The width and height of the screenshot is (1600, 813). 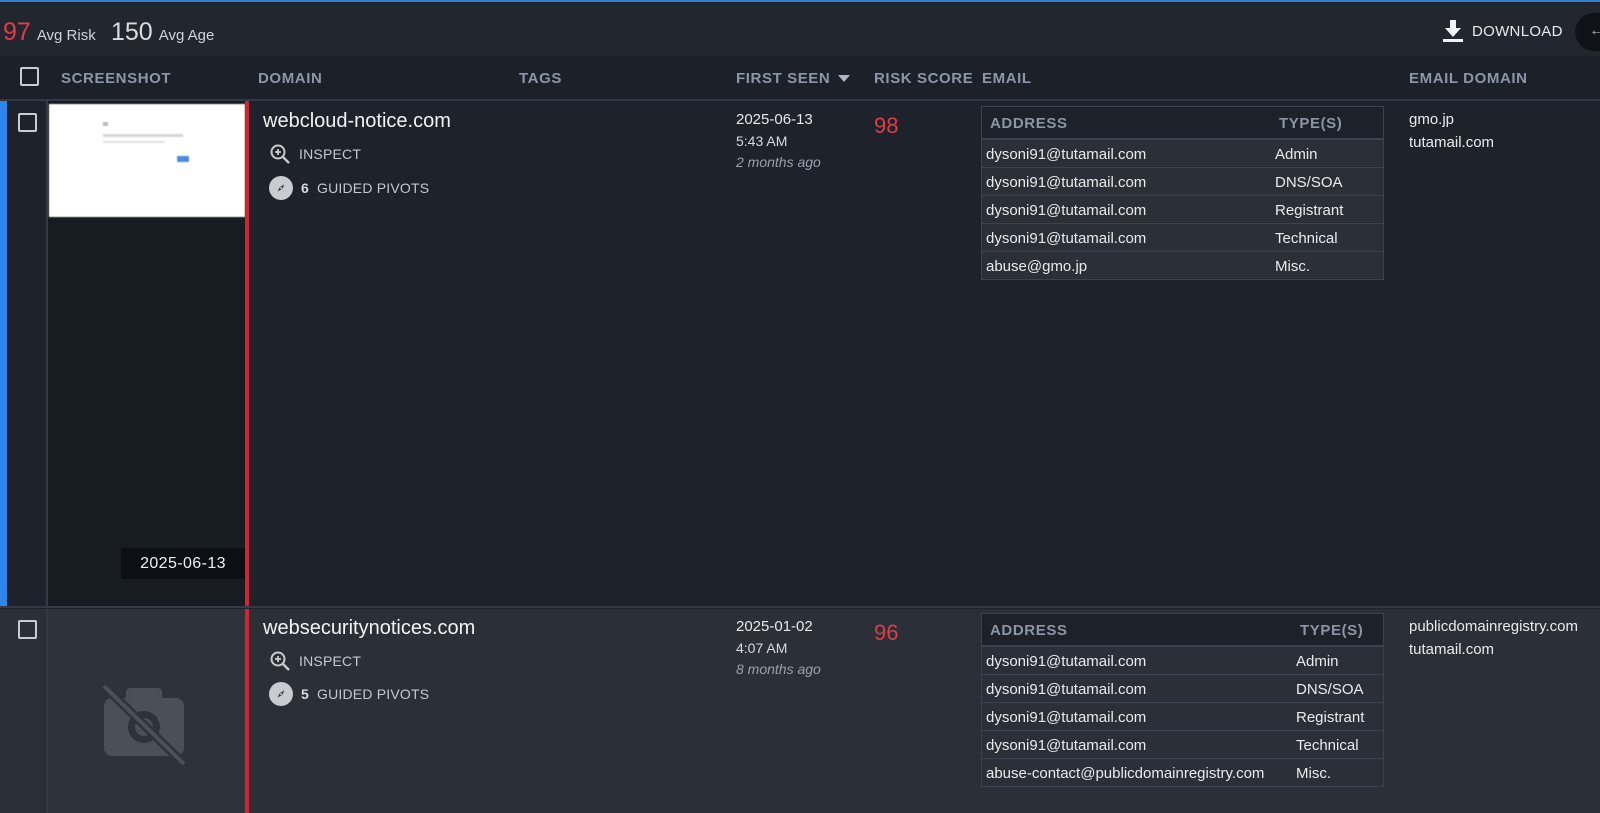 I want to click on column-header-domain: DOMAIN, so click(x=290, y=78).